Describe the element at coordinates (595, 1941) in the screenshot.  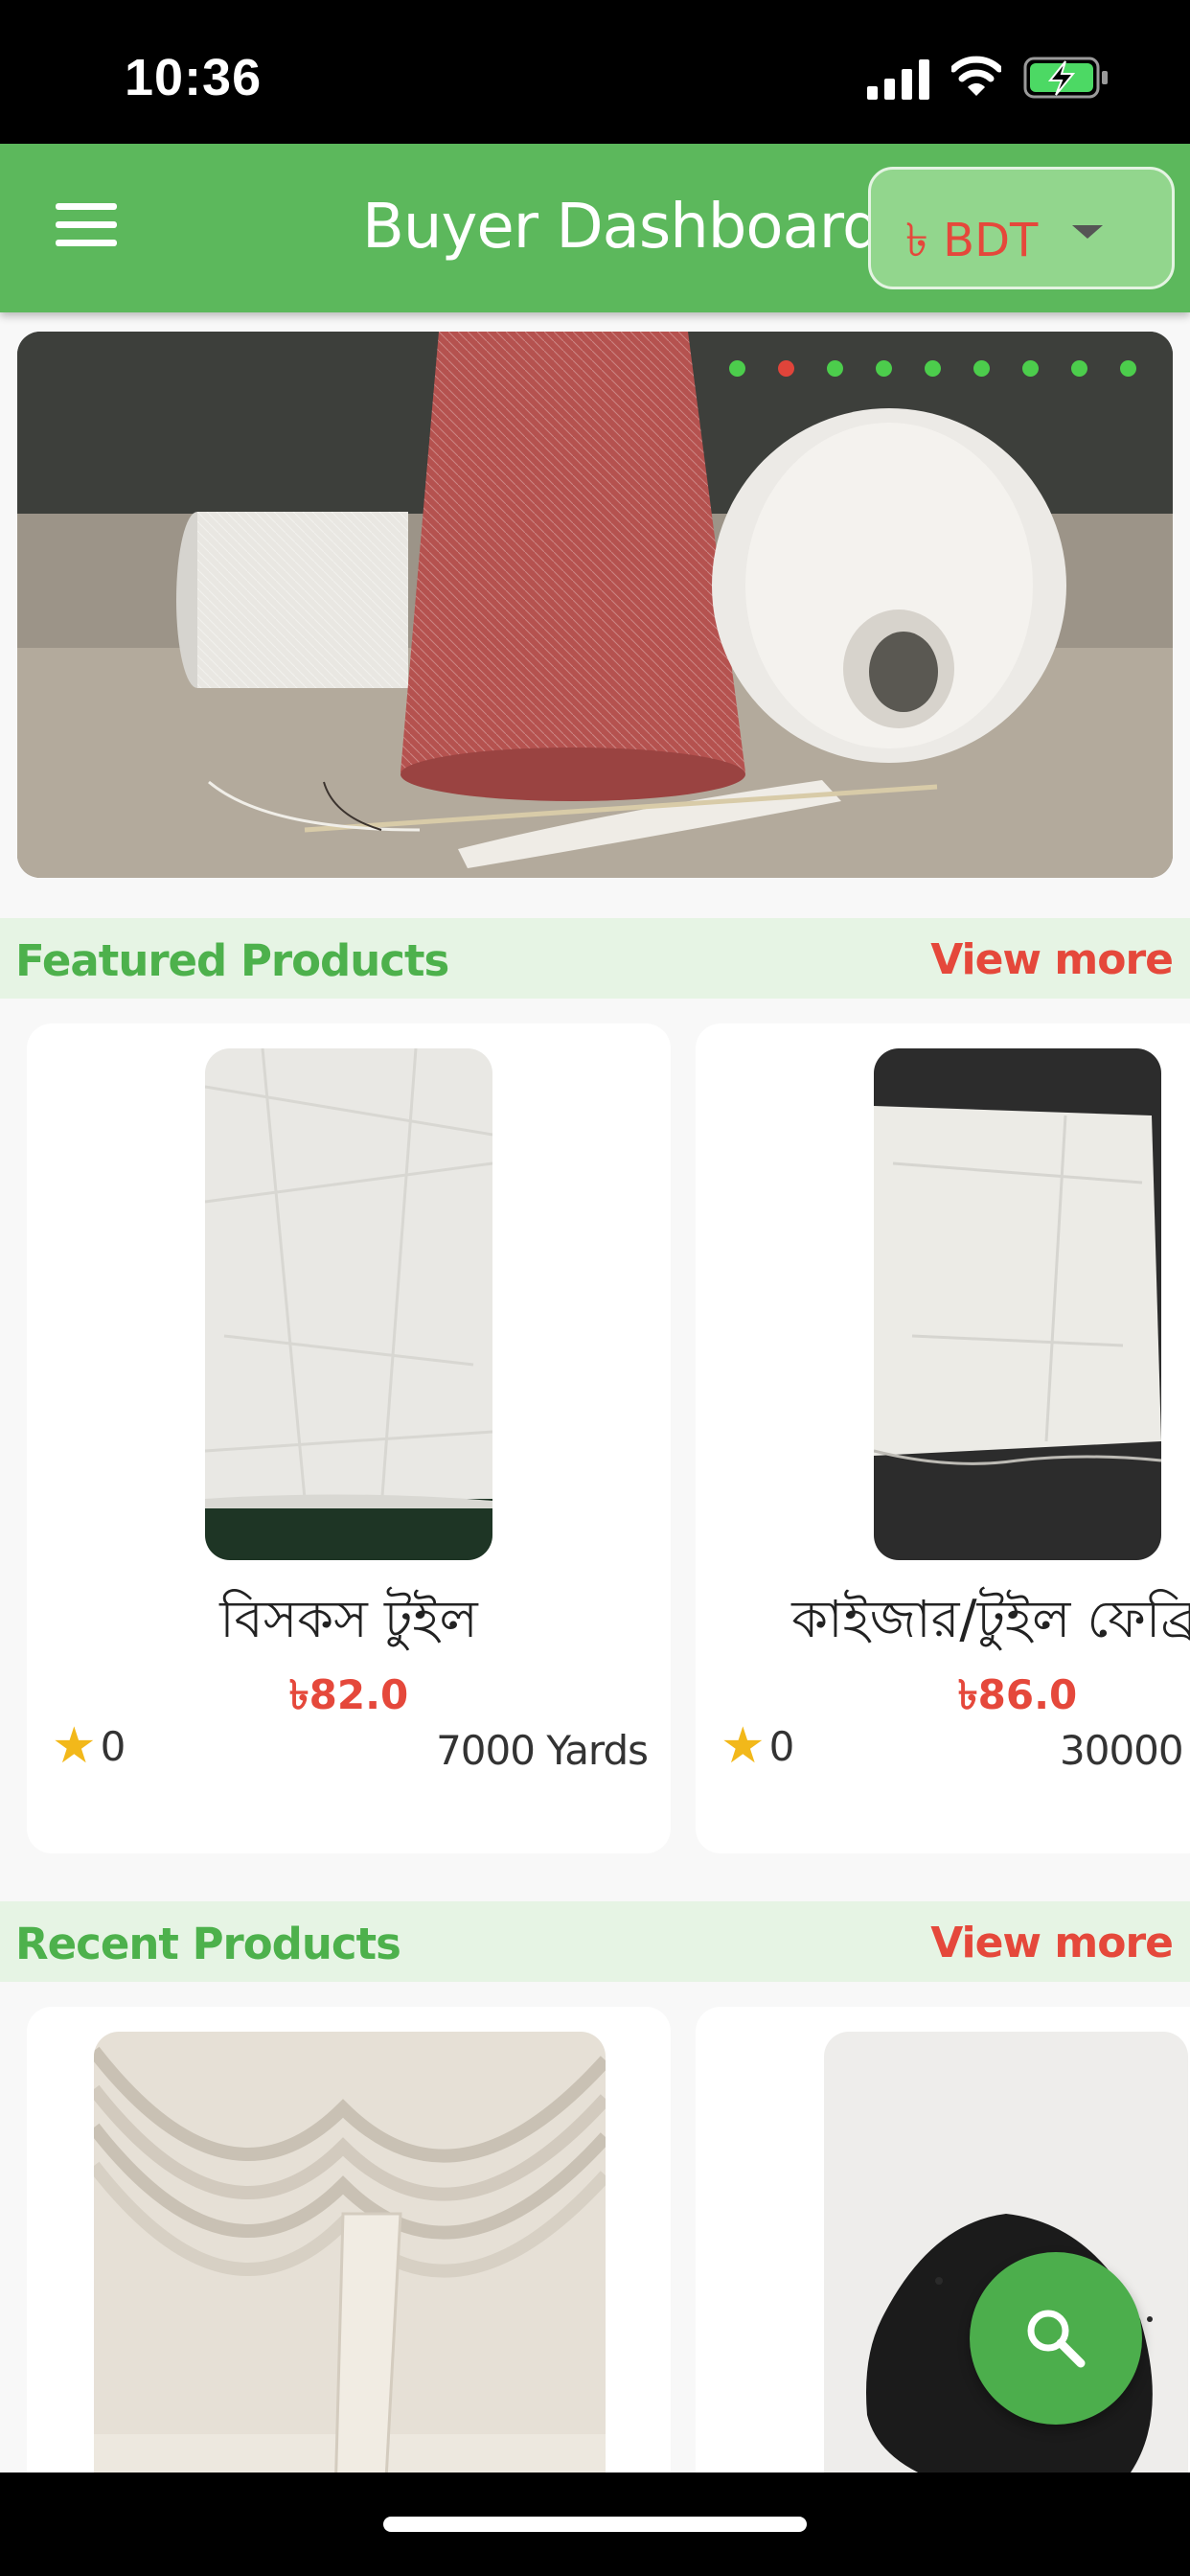
I see `recent-section-header: Recent Products View more` at that location.